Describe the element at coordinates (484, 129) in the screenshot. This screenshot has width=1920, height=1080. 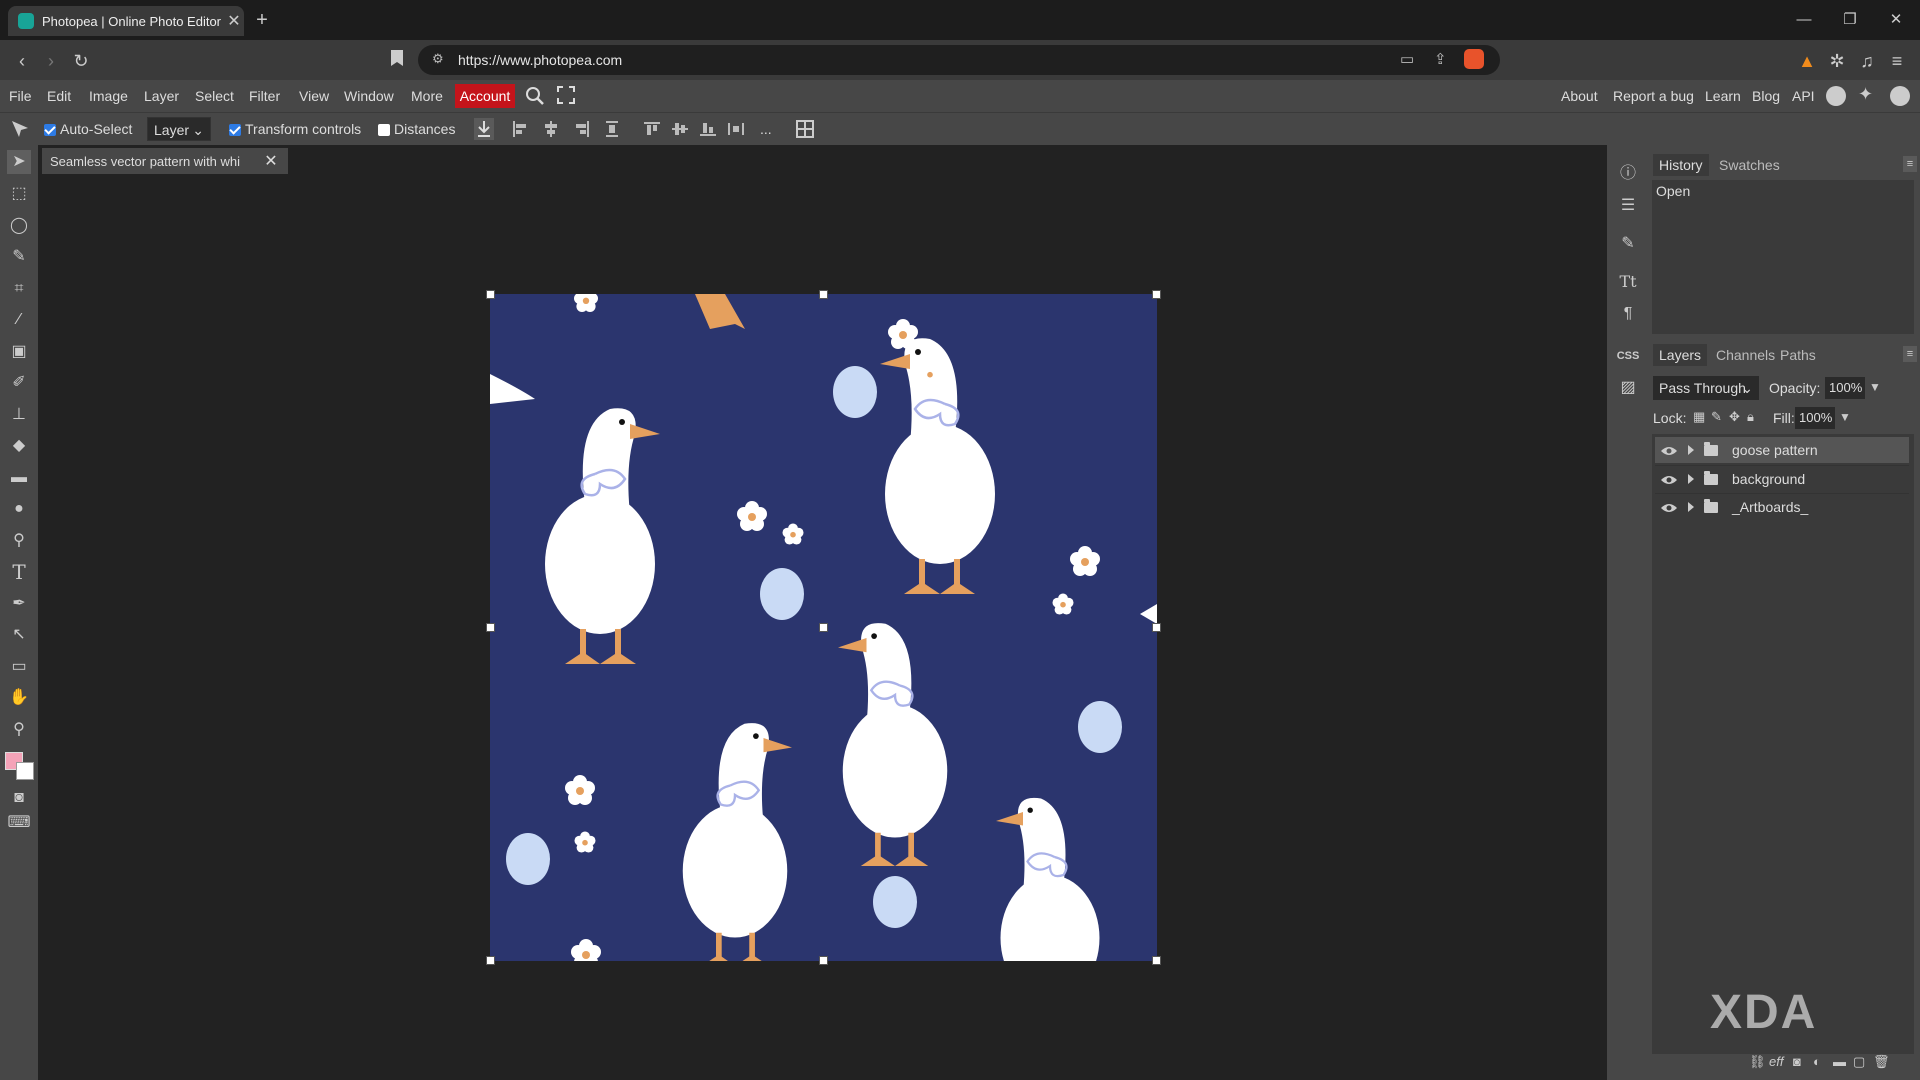
I see `download-icon` at that location.